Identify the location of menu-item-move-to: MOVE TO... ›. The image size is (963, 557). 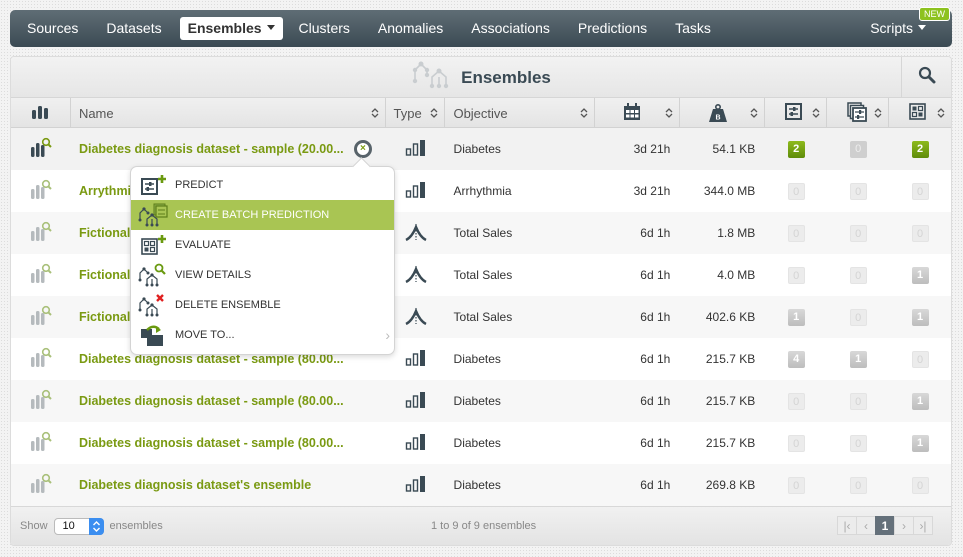
(262, 335).